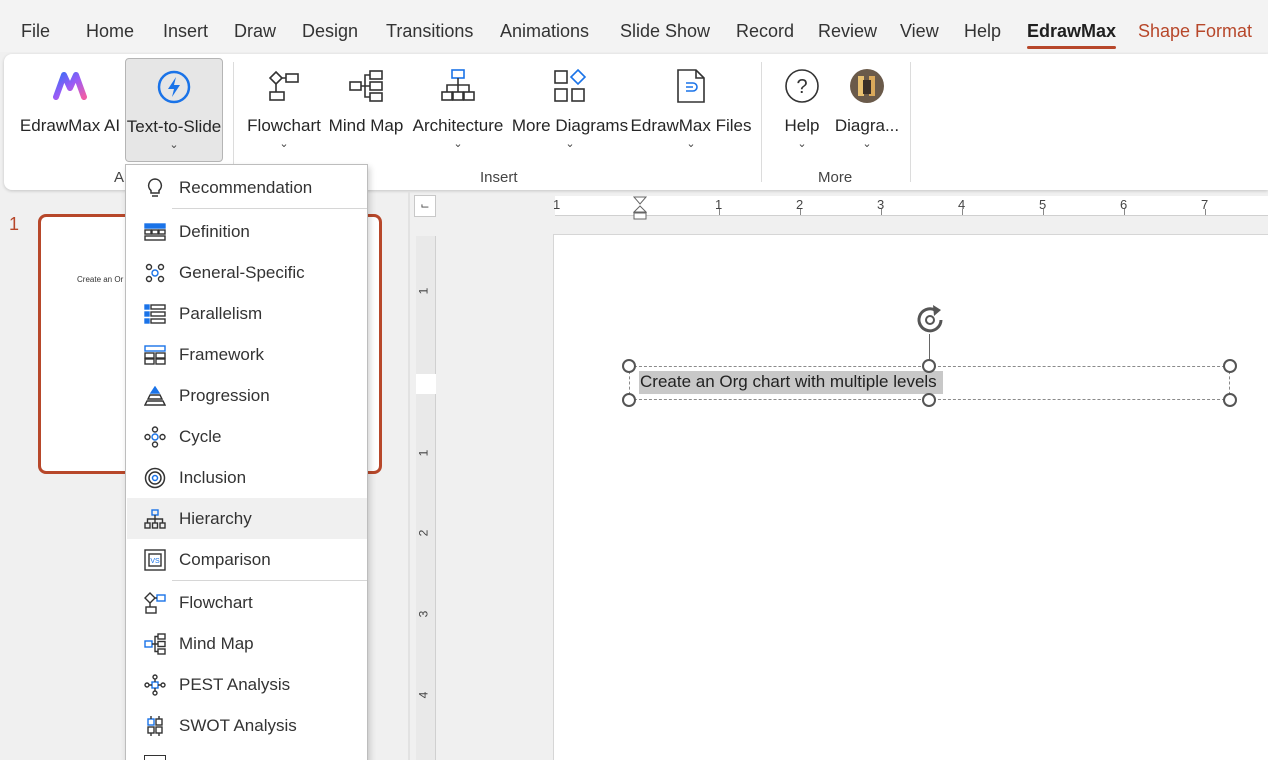  Describe the element at coordinates (155, 396) in the screenshot. I see `progression-icon` at that location.